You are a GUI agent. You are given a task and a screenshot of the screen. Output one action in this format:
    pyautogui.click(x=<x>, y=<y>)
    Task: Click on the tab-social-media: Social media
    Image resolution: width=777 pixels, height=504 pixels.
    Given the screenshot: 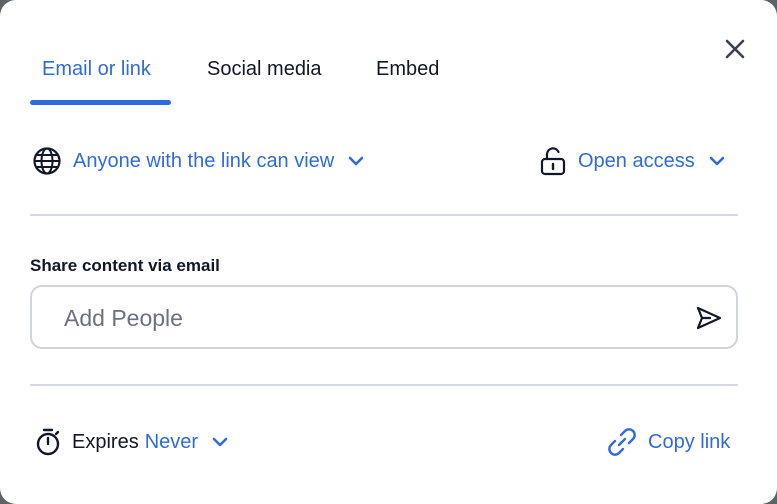 What is the action you would take?
    pyautogui.click(x=264, y=69)
    